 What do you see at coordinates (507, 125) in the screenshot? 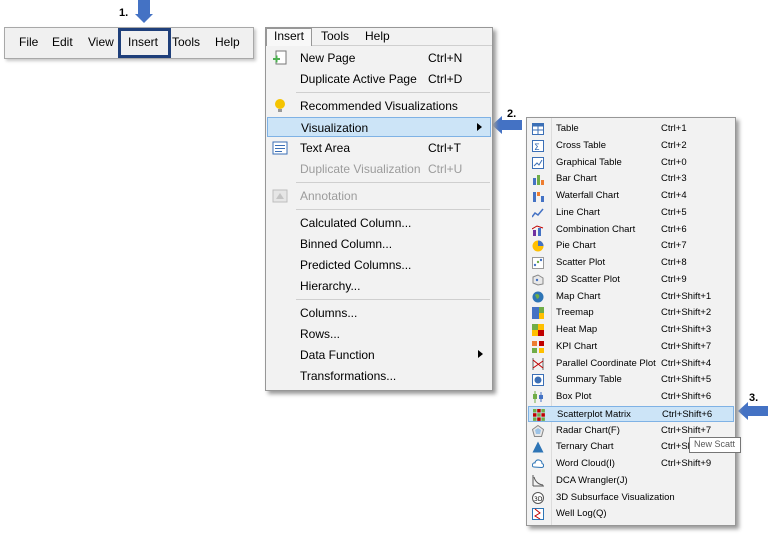
I see `step-2-arrow-icon` at bounding box center [507, 125].